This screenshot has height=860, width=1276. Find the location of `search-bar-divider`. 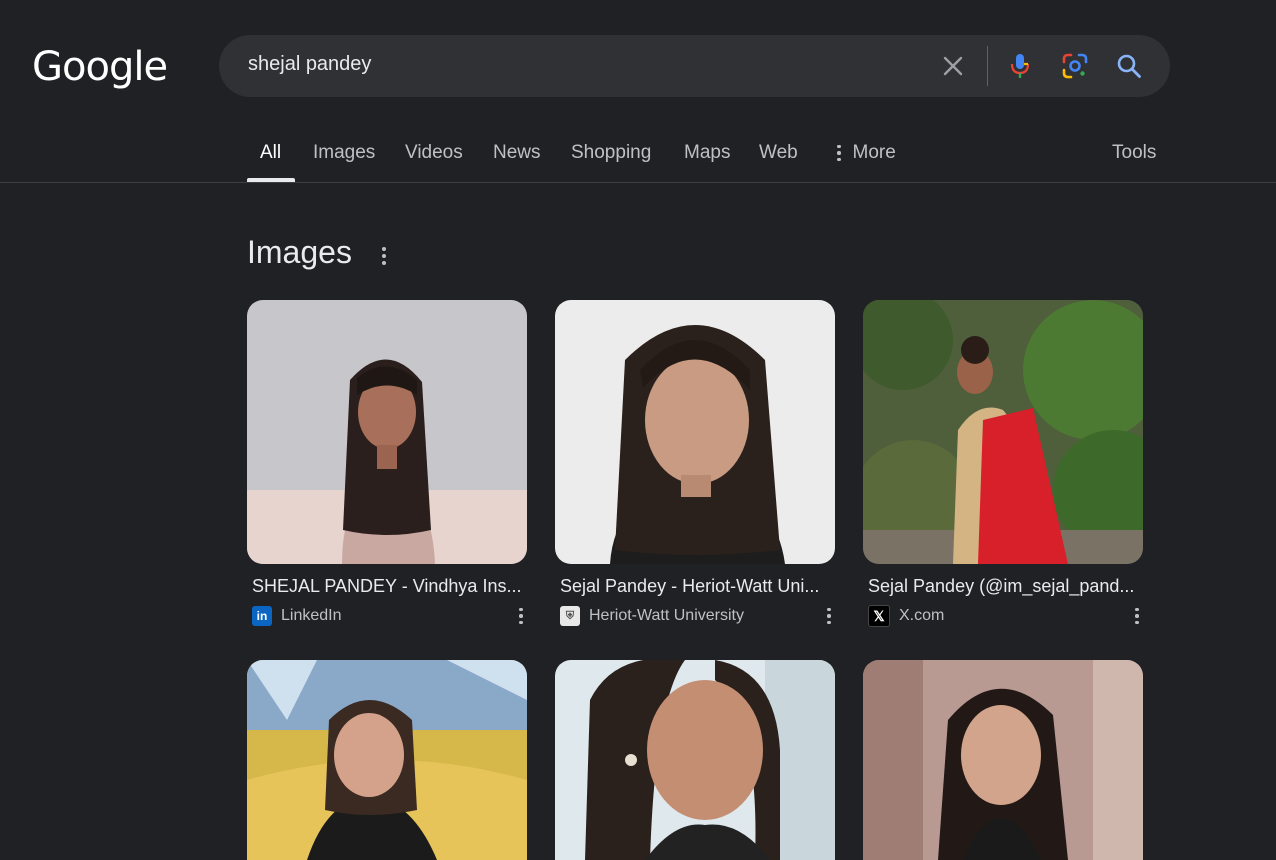

search-bar-divider is located at coordinates (987, 66).